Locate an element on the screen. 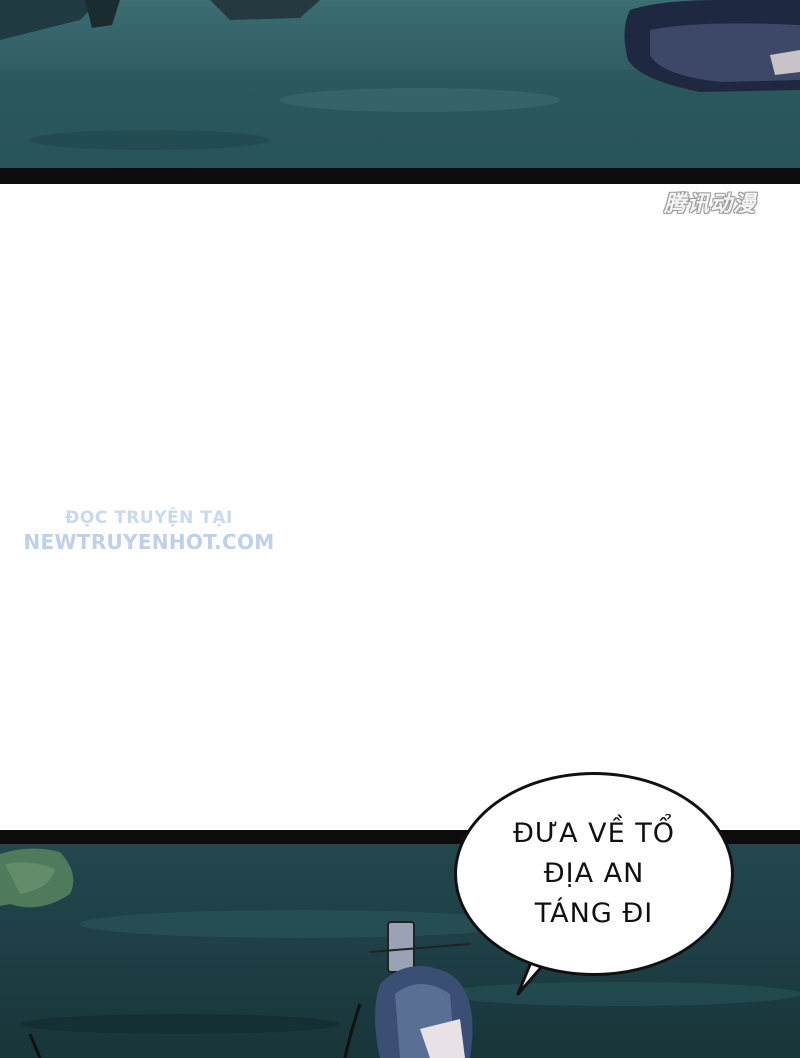  speech-bubble: ĐƯA VỀ TỔ ĐỊA AN TÁNG ĐI is located at coordinates (594, 874).